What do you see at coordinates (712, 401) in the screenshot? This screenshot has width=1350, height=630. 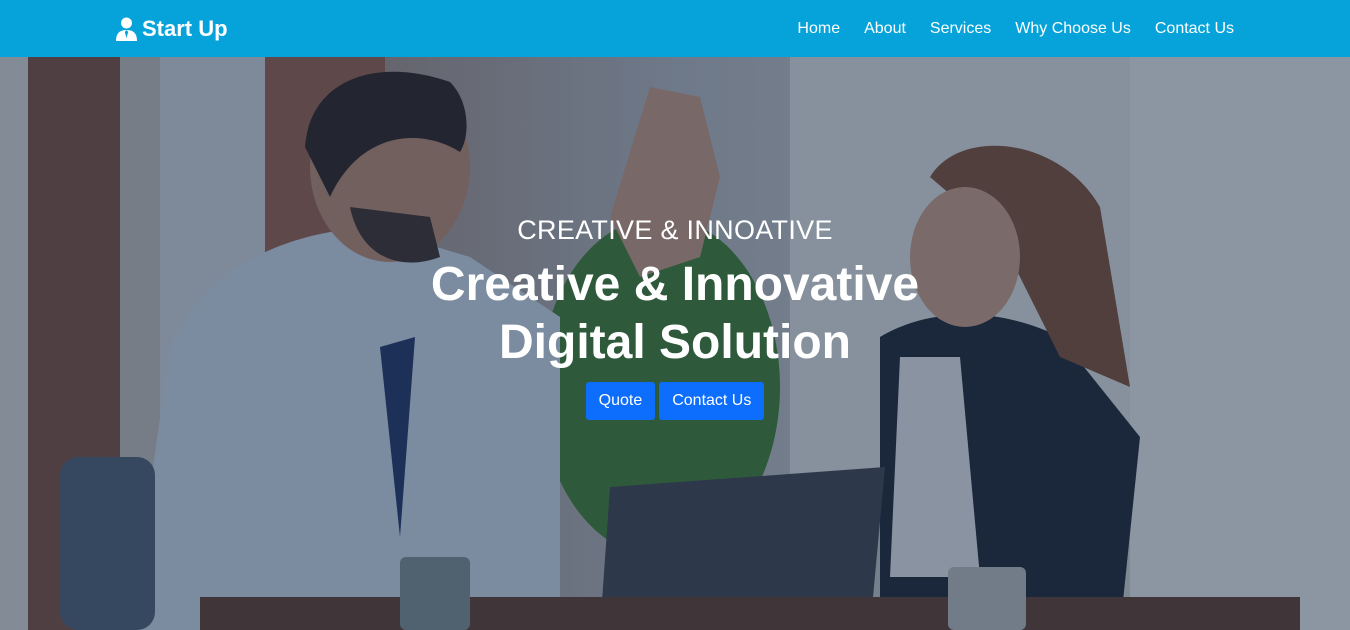 I see `contact-us-button: Contact Us` at bounding box center [712, 401].